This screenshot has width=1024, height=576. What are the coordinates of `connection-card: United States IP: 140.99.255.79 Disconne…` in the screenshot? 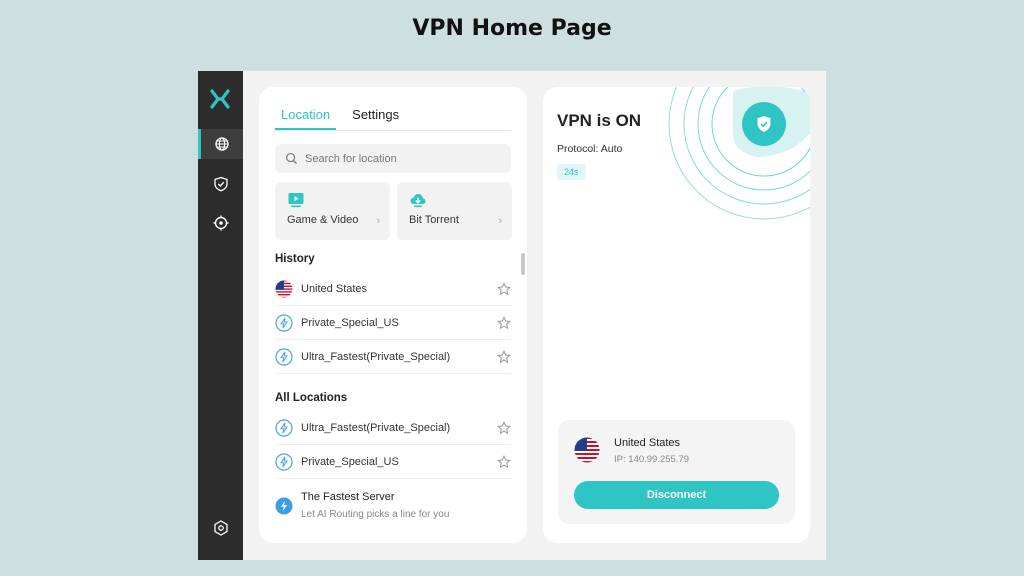 It's located at (676, 472).